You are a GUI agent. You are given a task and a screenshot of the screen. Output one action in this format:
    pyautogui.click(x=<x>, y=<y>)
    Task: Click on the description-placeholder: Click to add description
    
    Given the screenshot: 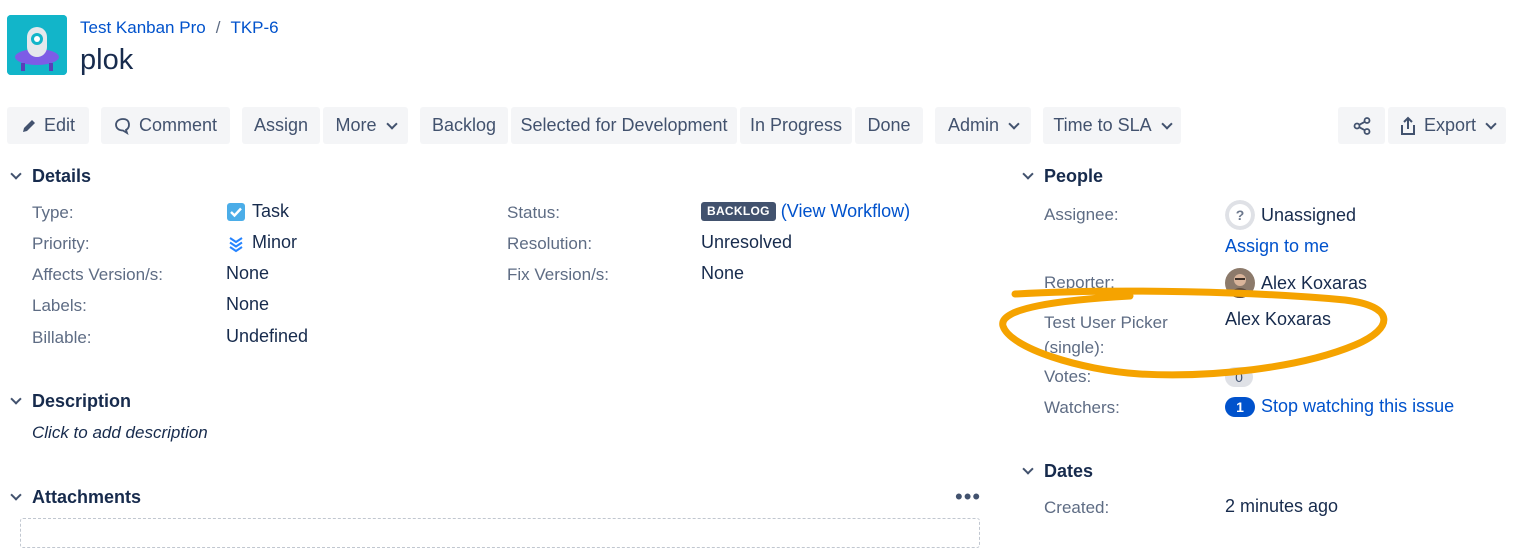 What is the action you would take?
    pyautogui.click(x=120, y=433)
    